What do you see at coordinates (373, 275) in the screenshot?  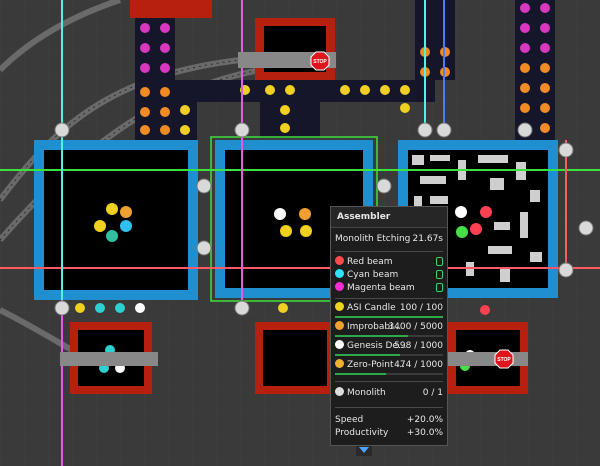 I see `beam-label: Cyan beam` at bounding box center [373, 275].